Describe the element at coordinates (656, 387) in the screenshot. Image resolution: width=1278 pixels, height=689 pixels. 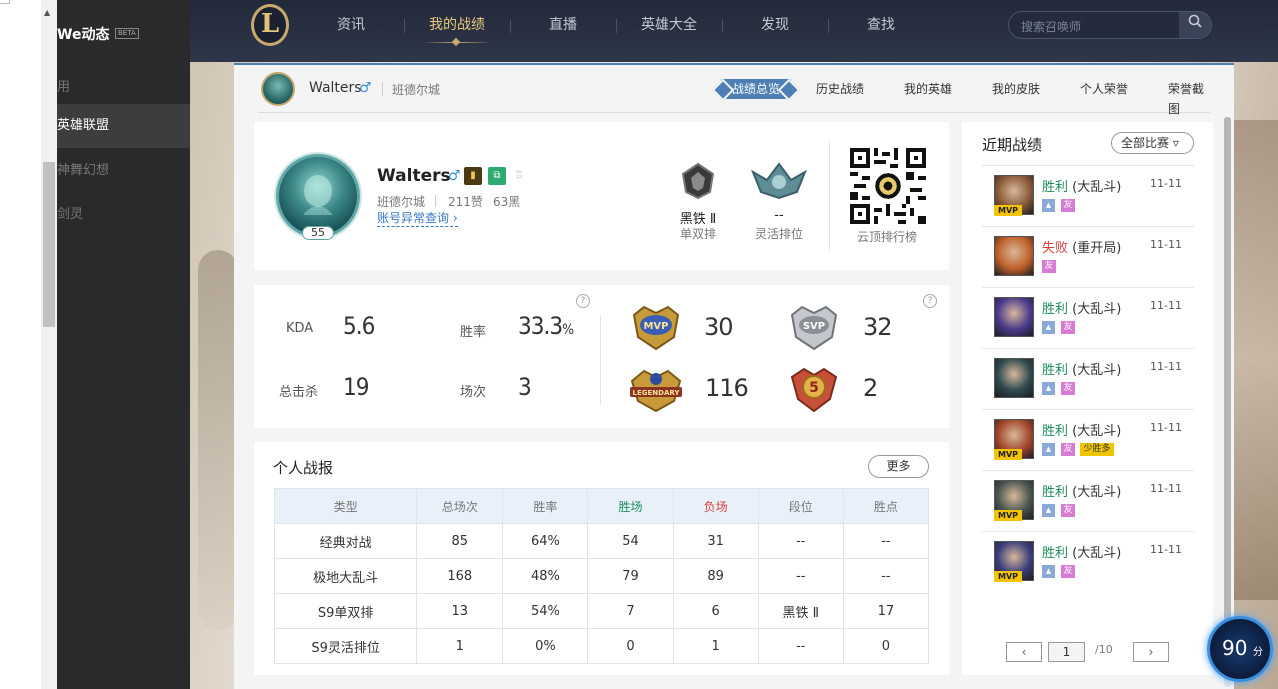
I see `legendary-medal-icon: LEGENDARY` at that location.